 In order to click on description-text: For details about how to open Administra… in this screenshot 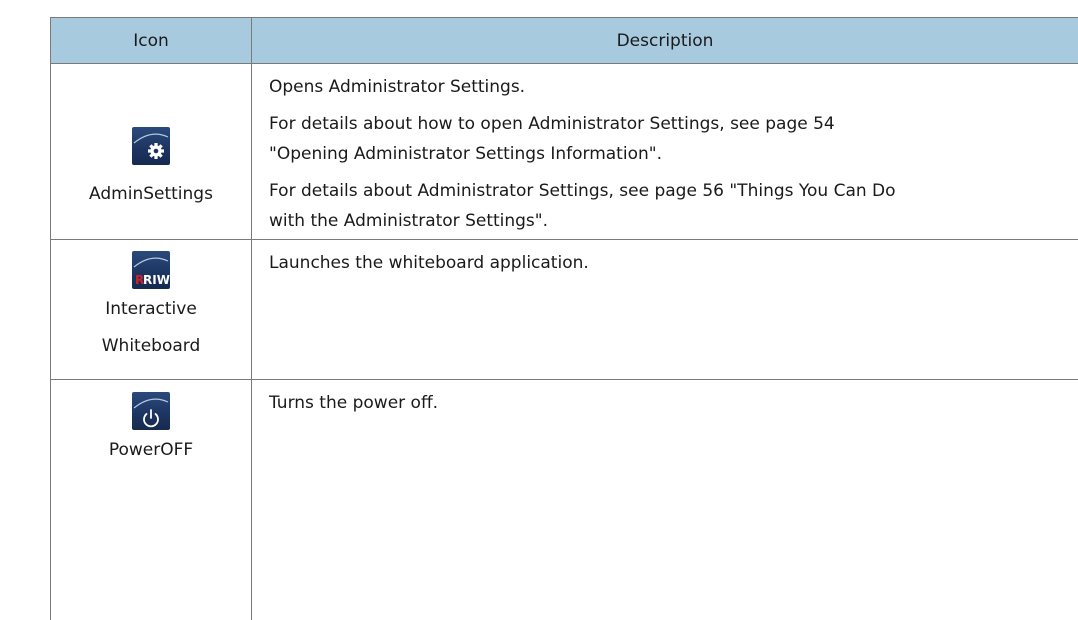, I will do `click(552, 124)`.